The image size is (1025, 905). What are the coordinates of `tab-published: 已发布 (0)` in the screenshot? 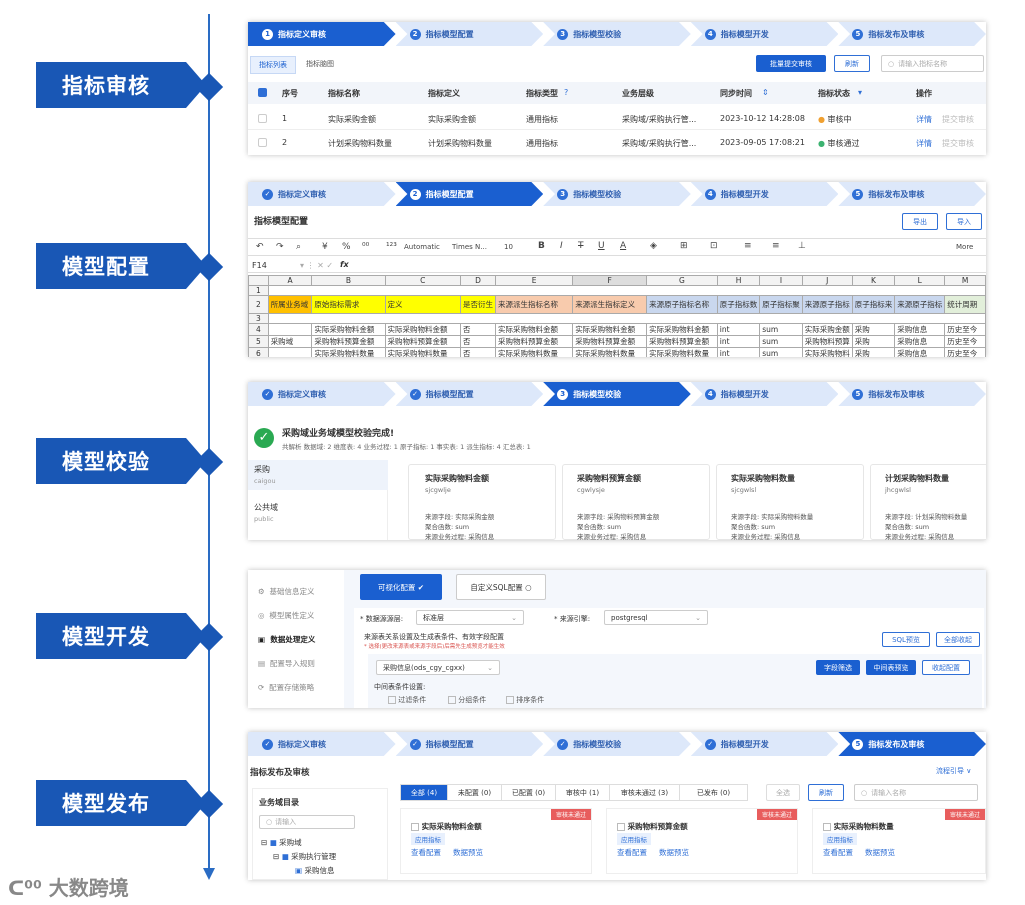 It's located at (713, 792).